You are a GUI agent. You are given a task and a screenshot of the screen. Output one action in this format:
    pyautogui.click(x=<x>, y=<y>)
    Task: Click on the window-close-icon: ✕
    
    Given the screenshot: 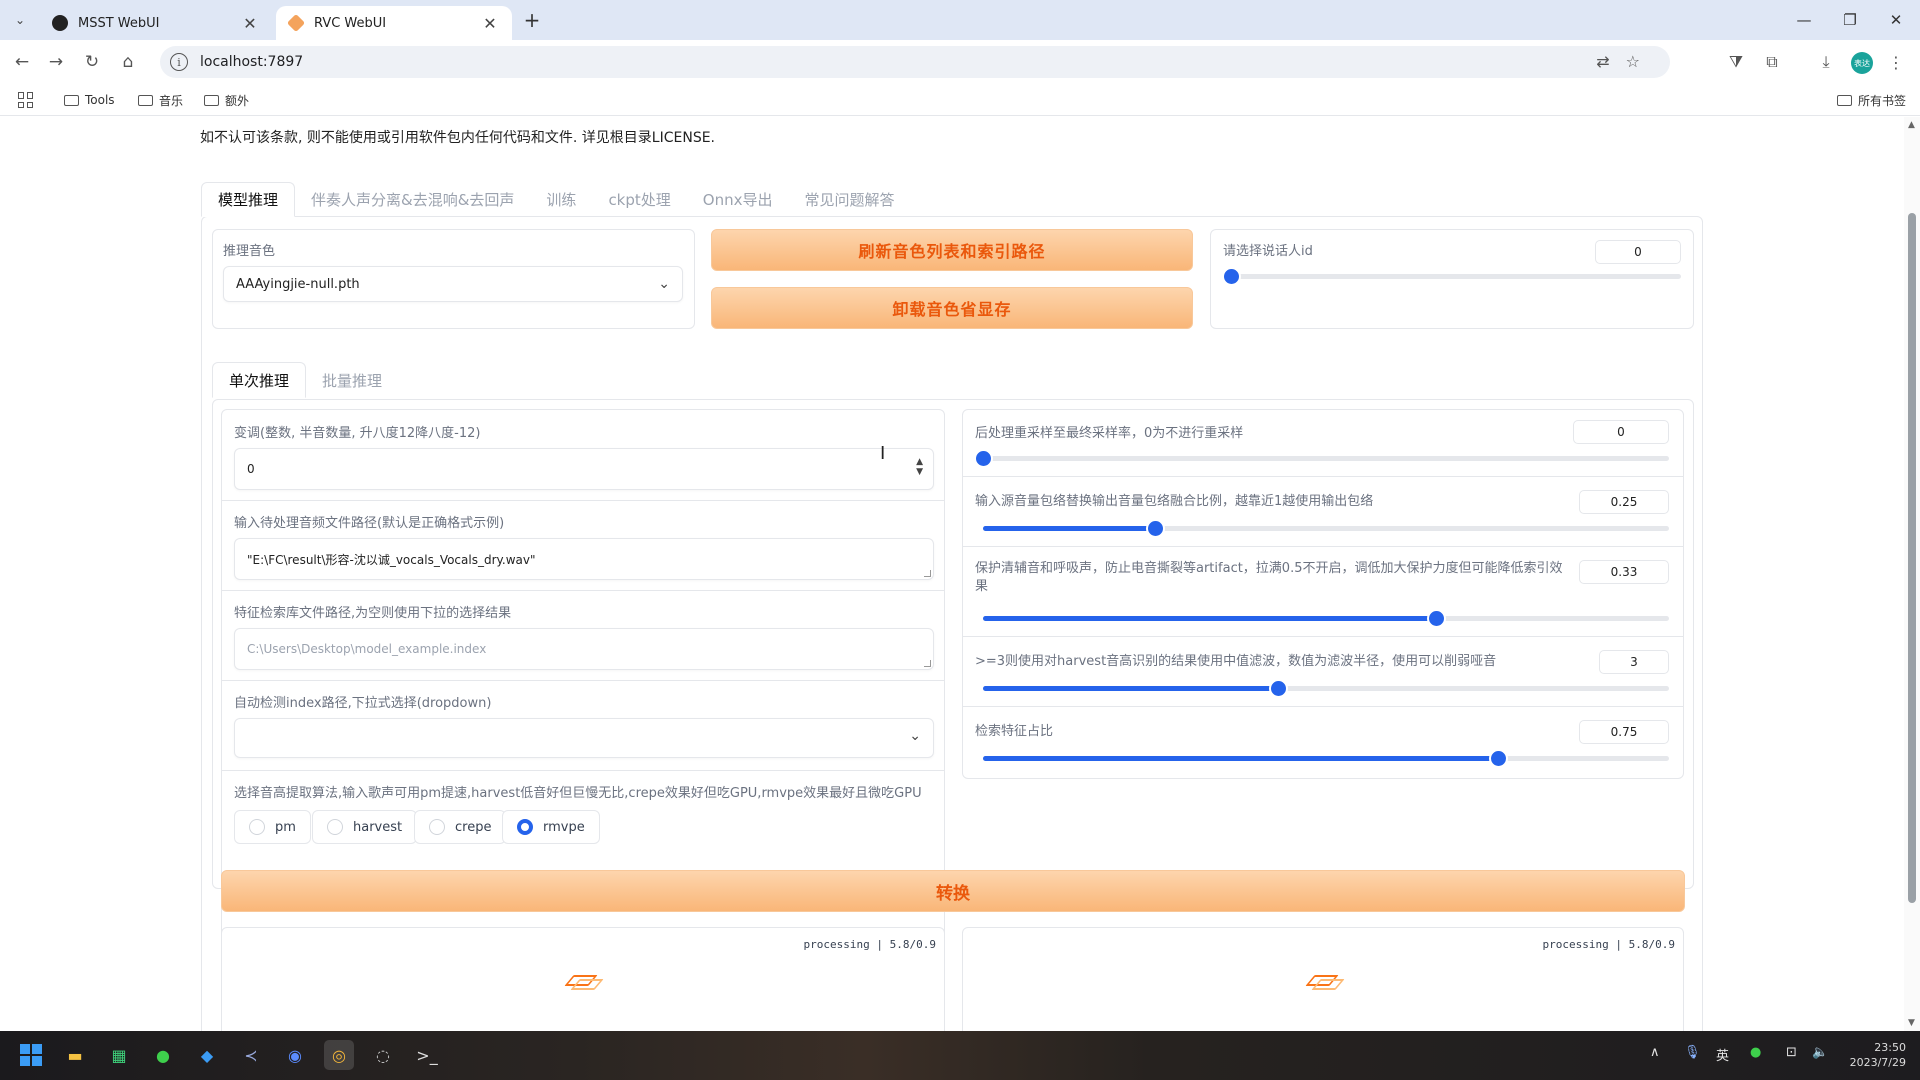 What is the action you would take?
    pyautogui.click(x=1896, y=20)
    